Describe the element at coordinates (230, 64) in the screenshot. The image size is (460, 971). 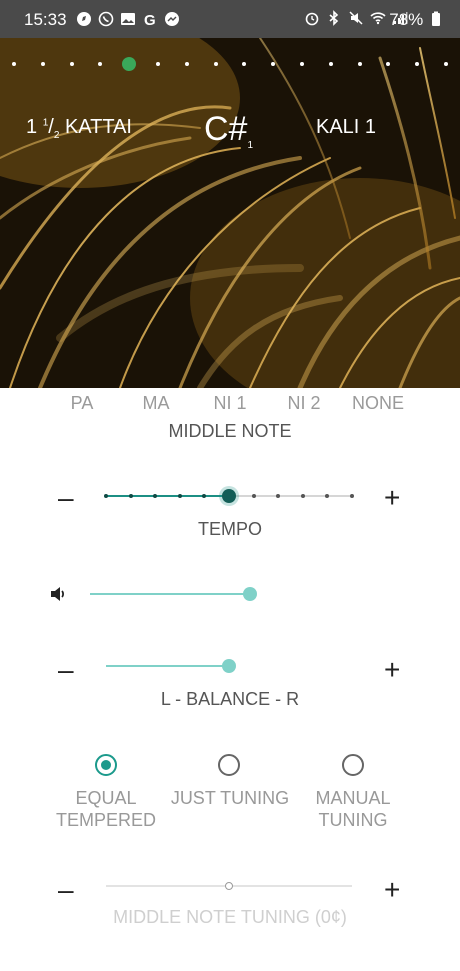
I see `page-indicator` at that location.